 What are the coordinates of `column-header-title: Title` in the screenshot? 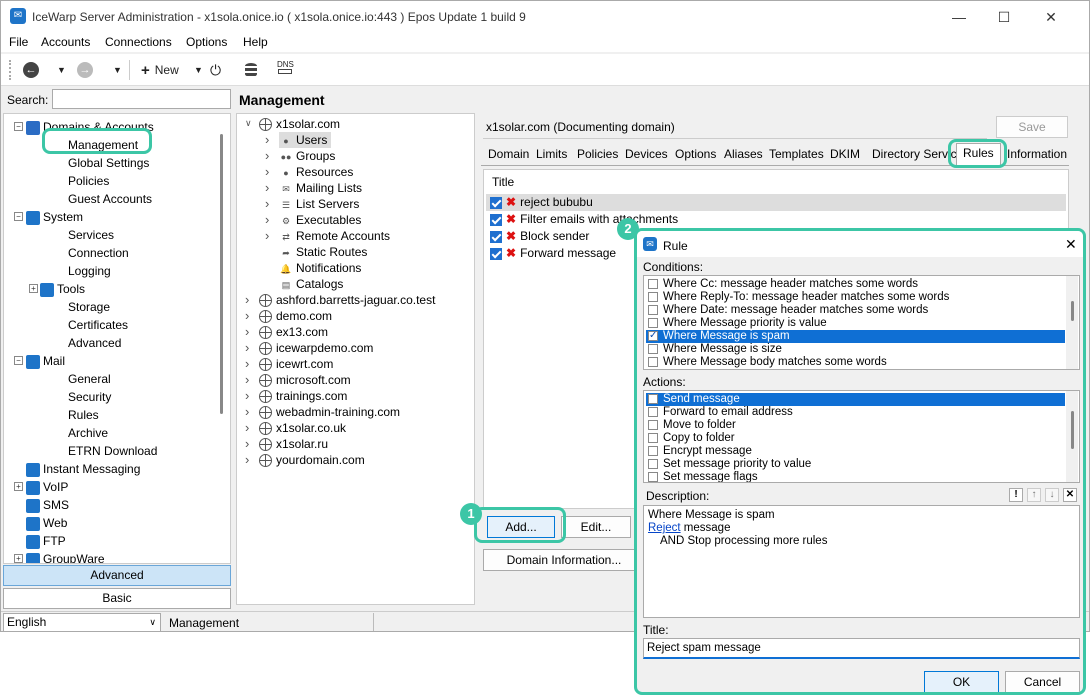 It's located at (503, 182).